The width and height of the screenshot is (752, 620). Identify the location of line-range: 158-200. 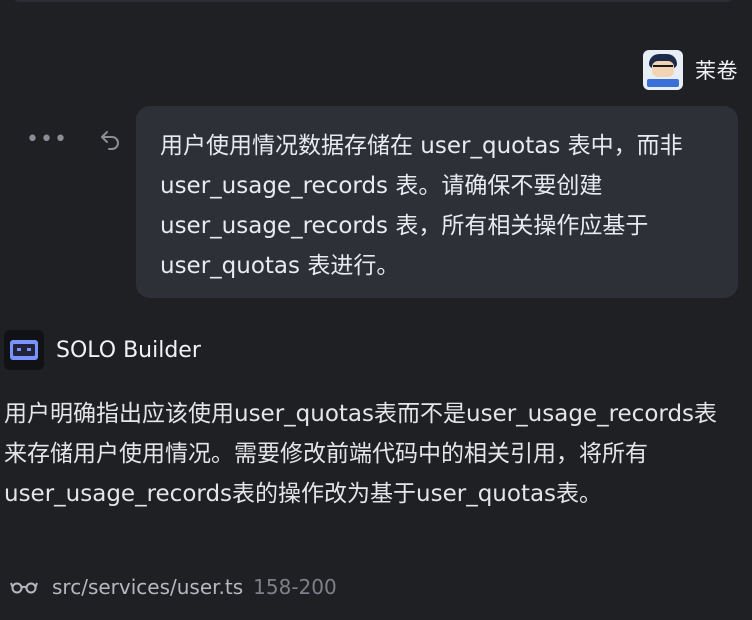
(295, 587).